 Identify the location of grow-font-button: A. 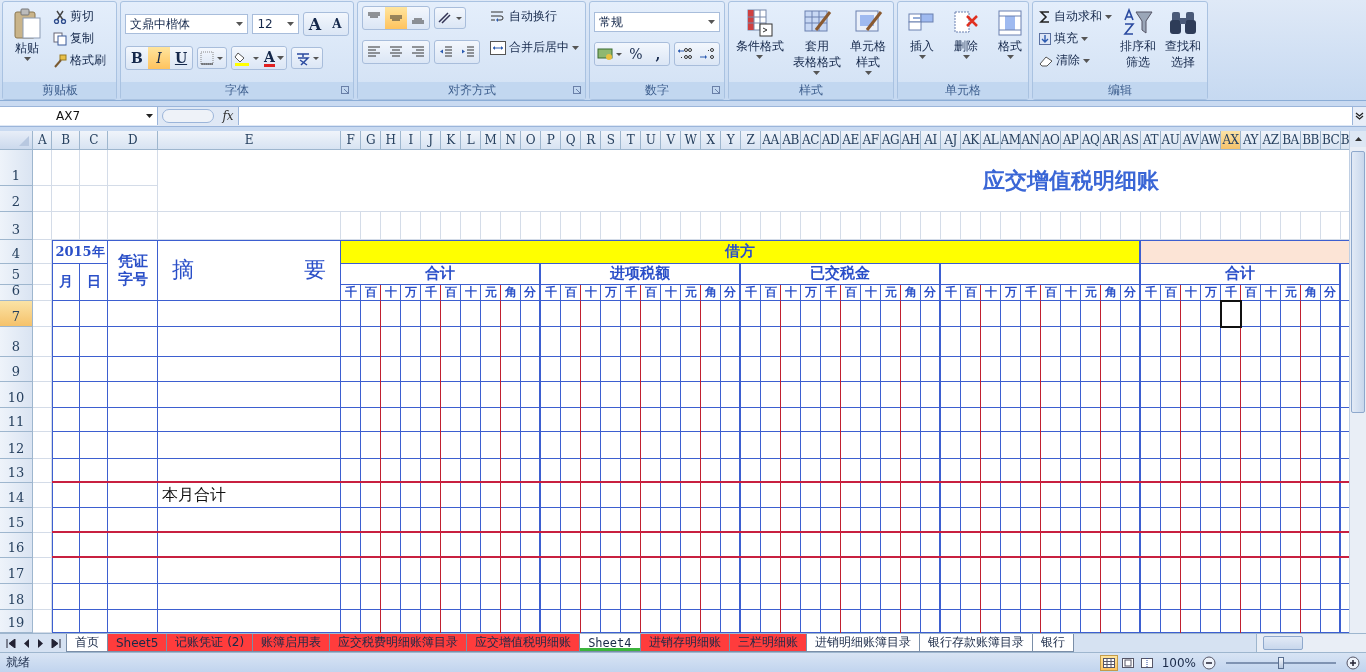
(315, 24).